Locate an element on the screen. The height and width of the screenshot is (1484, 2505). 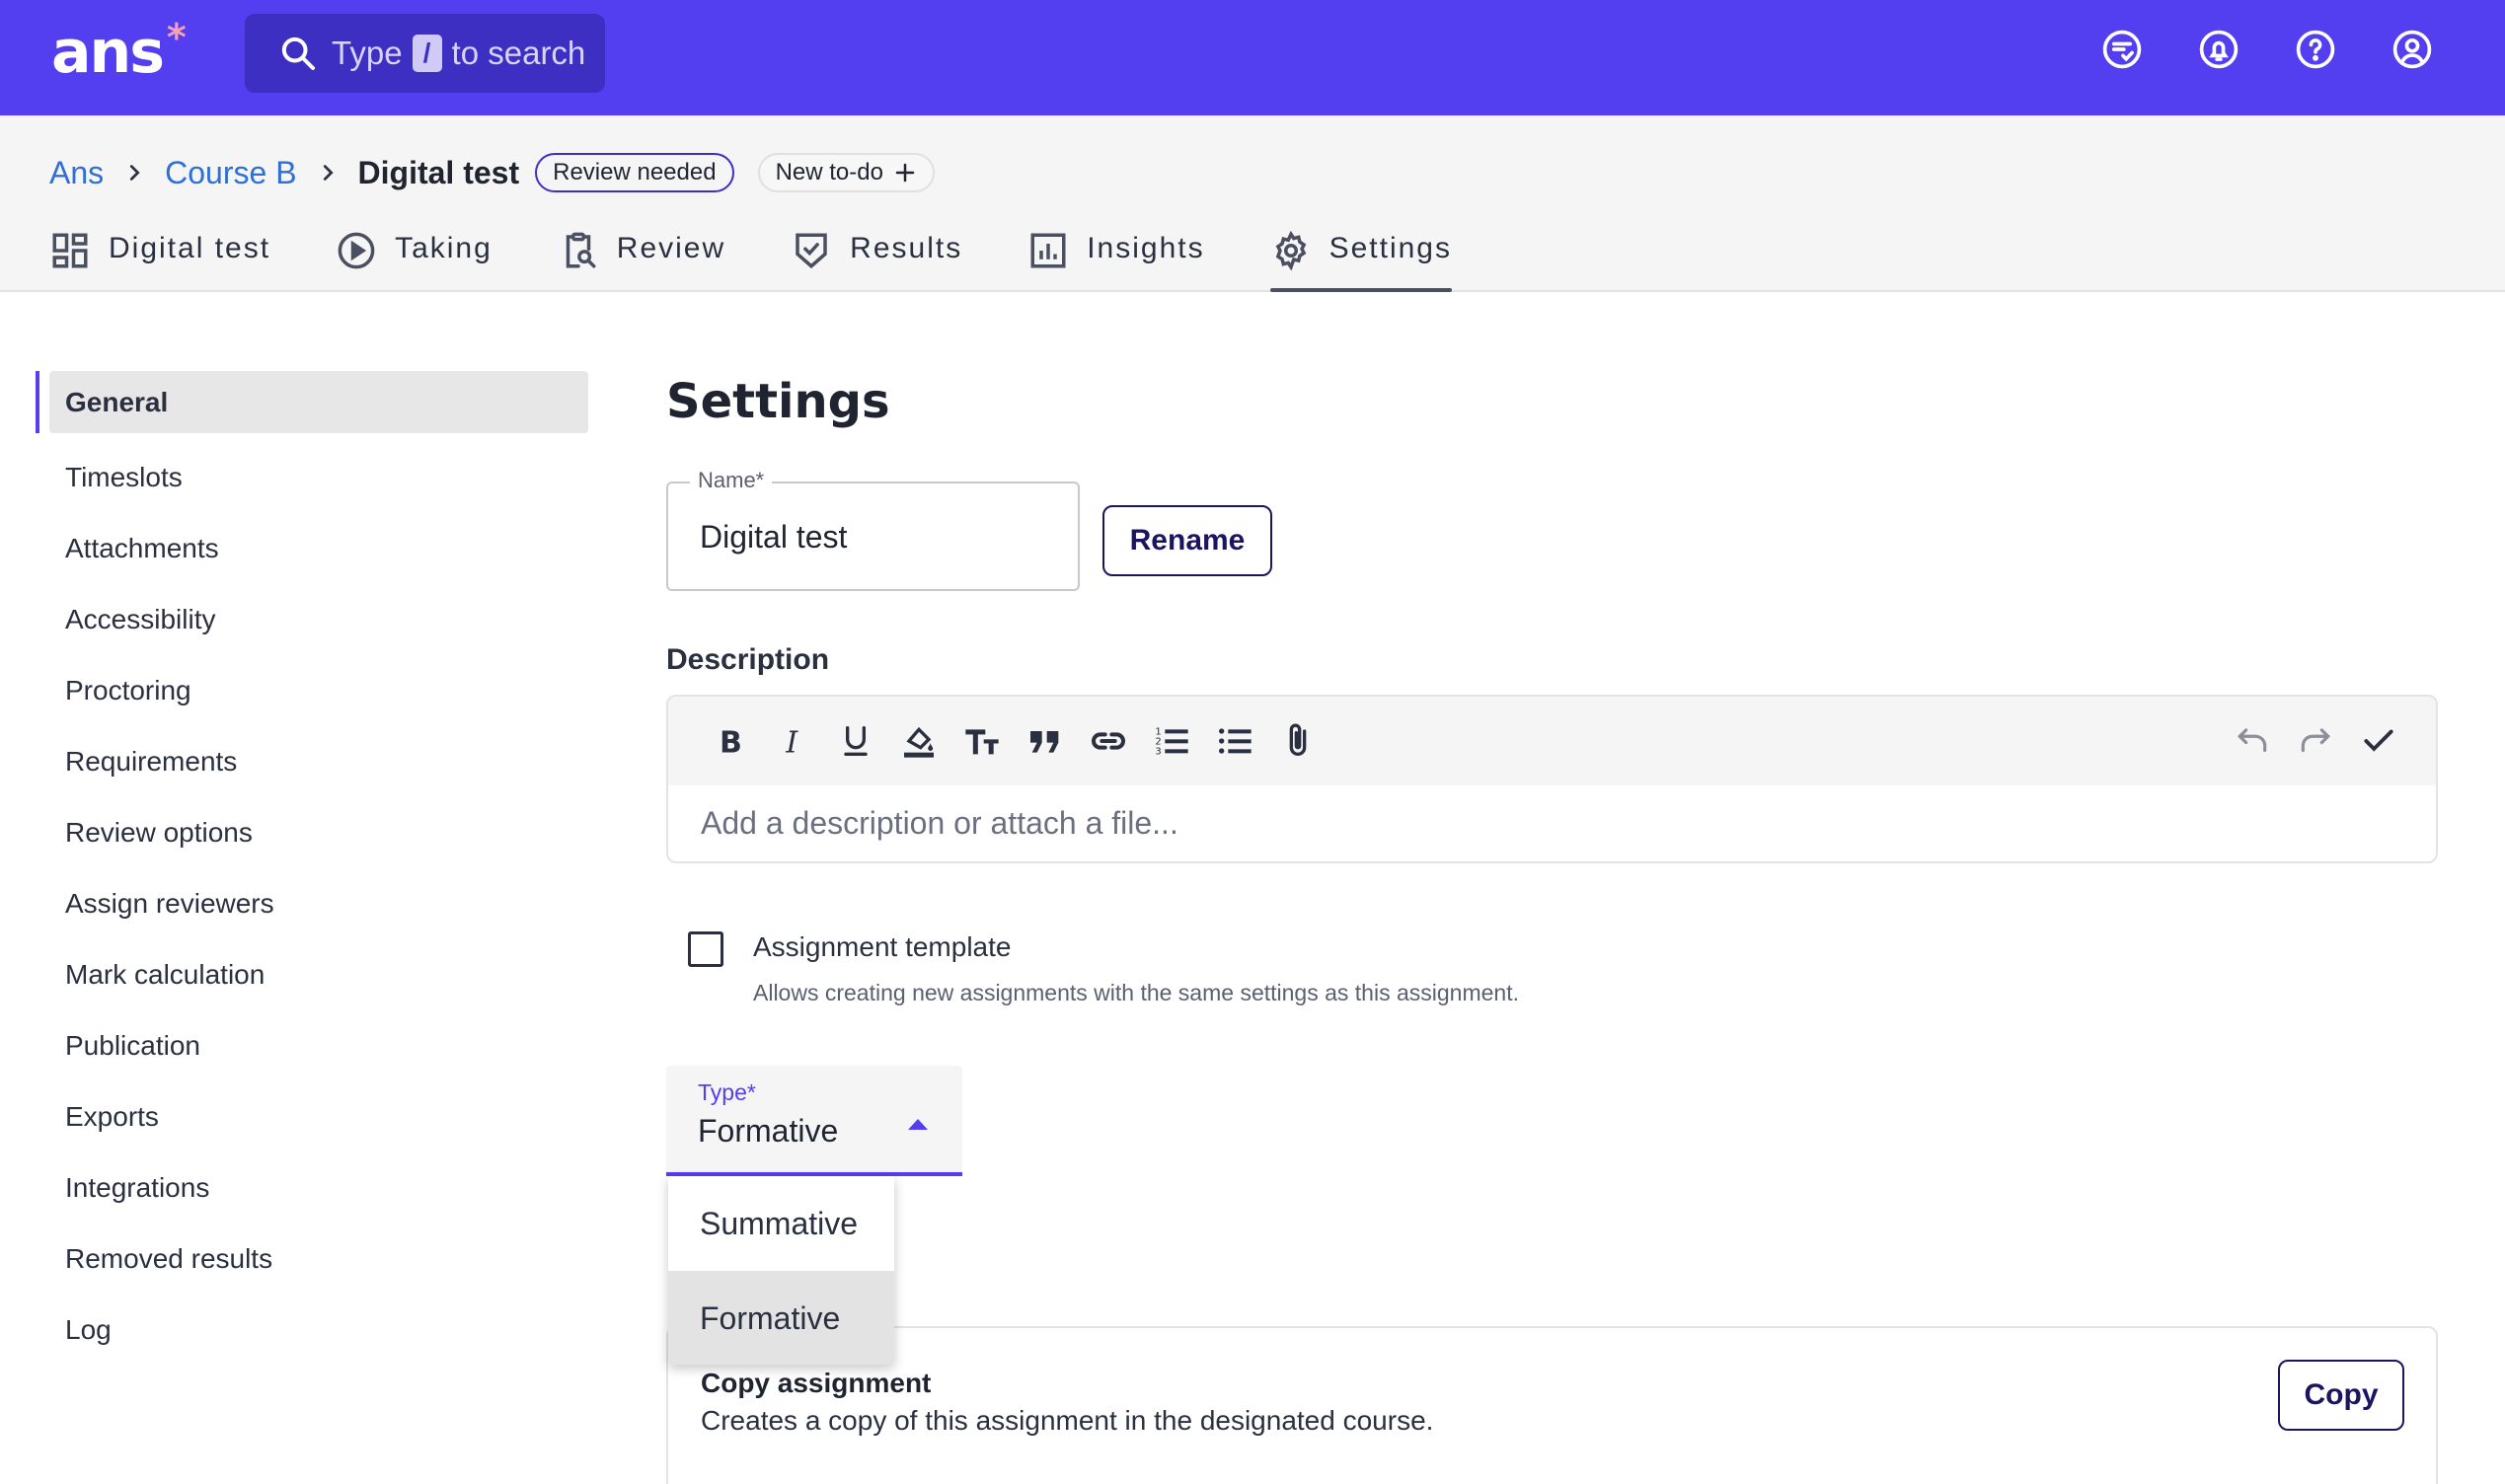
type-select: Type* Formative is located at coordinates (814, 1121).